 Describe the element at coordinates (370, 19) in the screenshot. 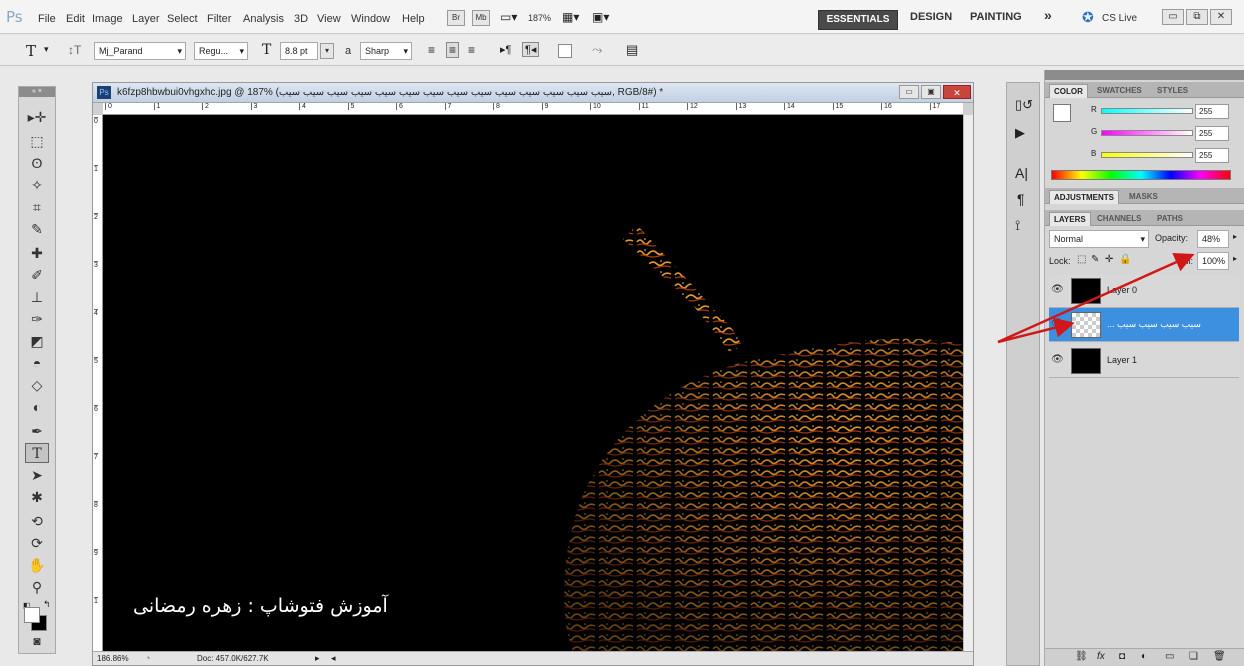

I see `menu-window: Window` at that location.